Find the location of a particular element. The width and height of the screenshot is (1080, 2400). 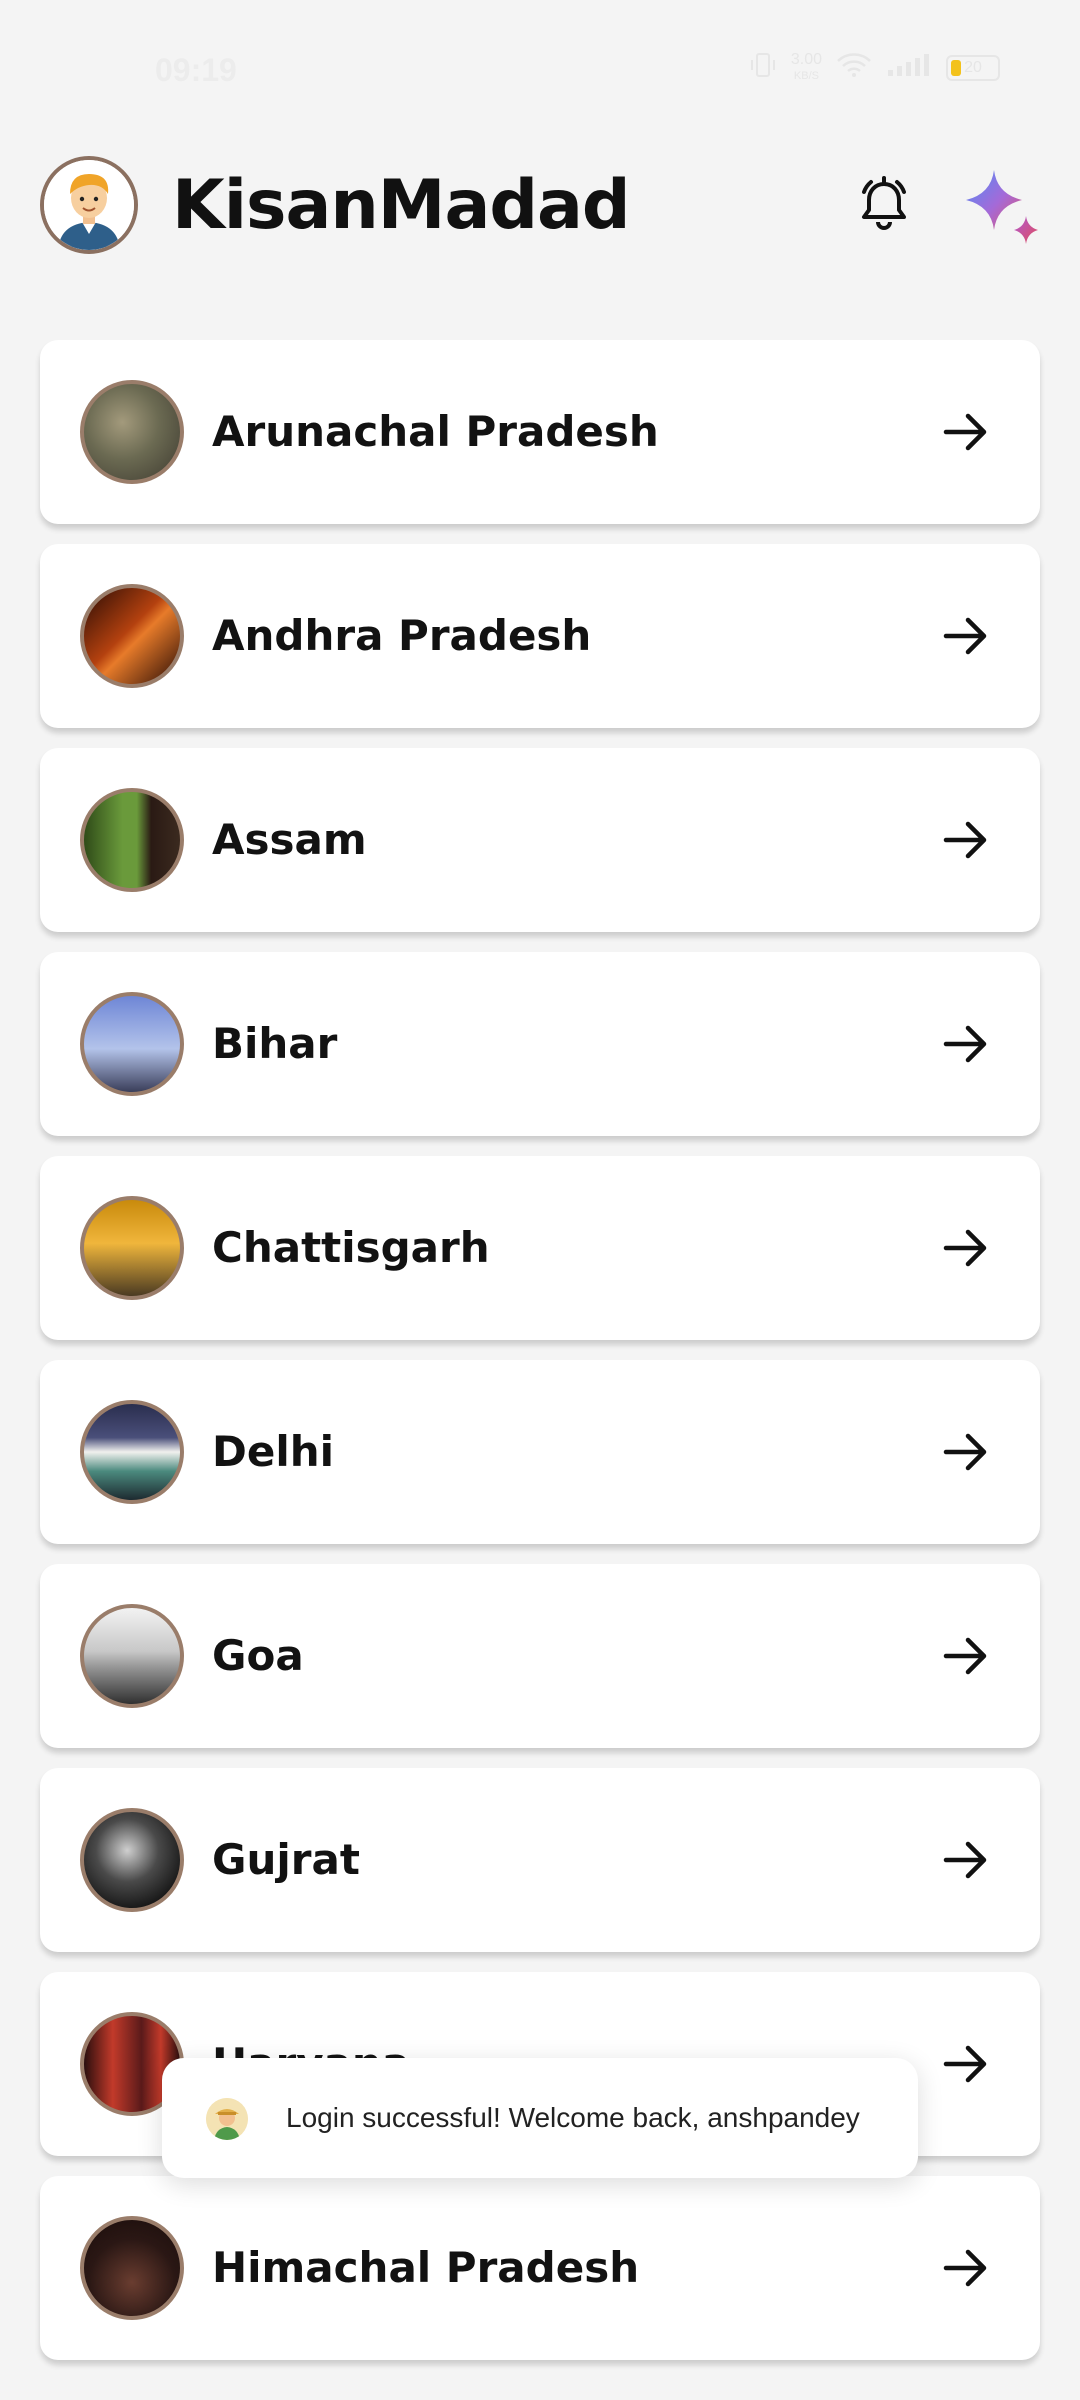

notification-bell-icon is located at coordinates (884, 204).